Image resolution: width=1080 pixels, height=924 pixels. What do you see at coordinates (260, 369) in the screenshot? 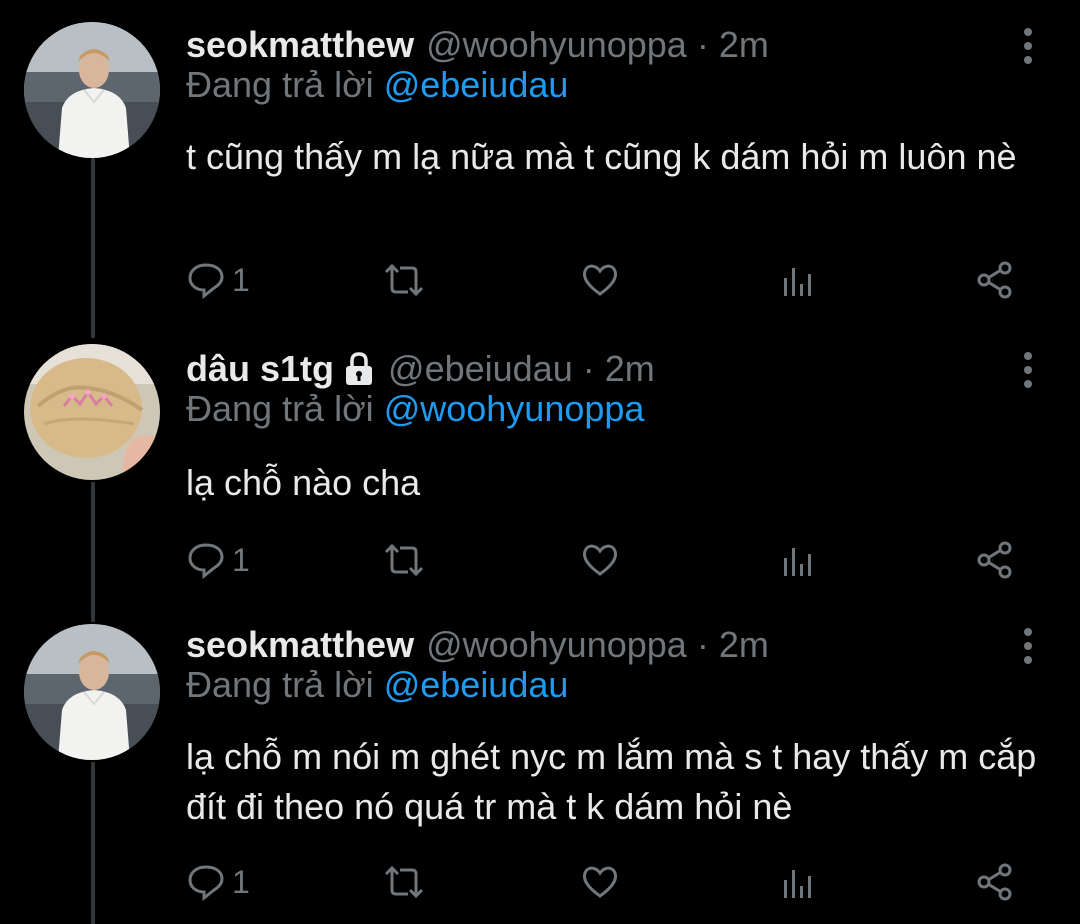
I see `display-name: dâu s1tg` at bounding box center [260, 369].